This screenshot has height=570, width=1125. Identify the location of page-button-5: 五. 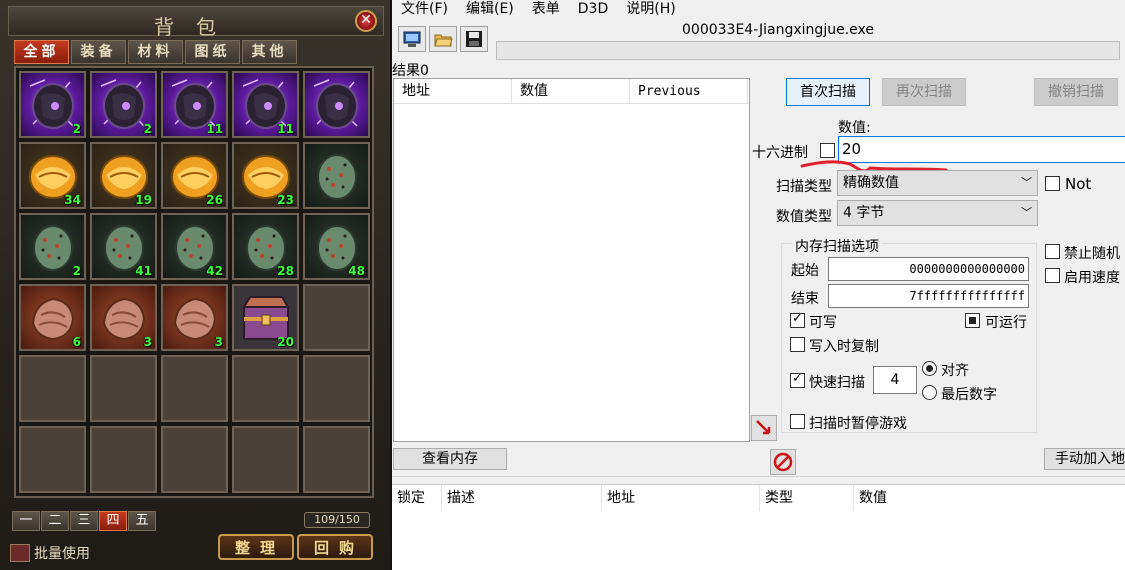
(142, 521).